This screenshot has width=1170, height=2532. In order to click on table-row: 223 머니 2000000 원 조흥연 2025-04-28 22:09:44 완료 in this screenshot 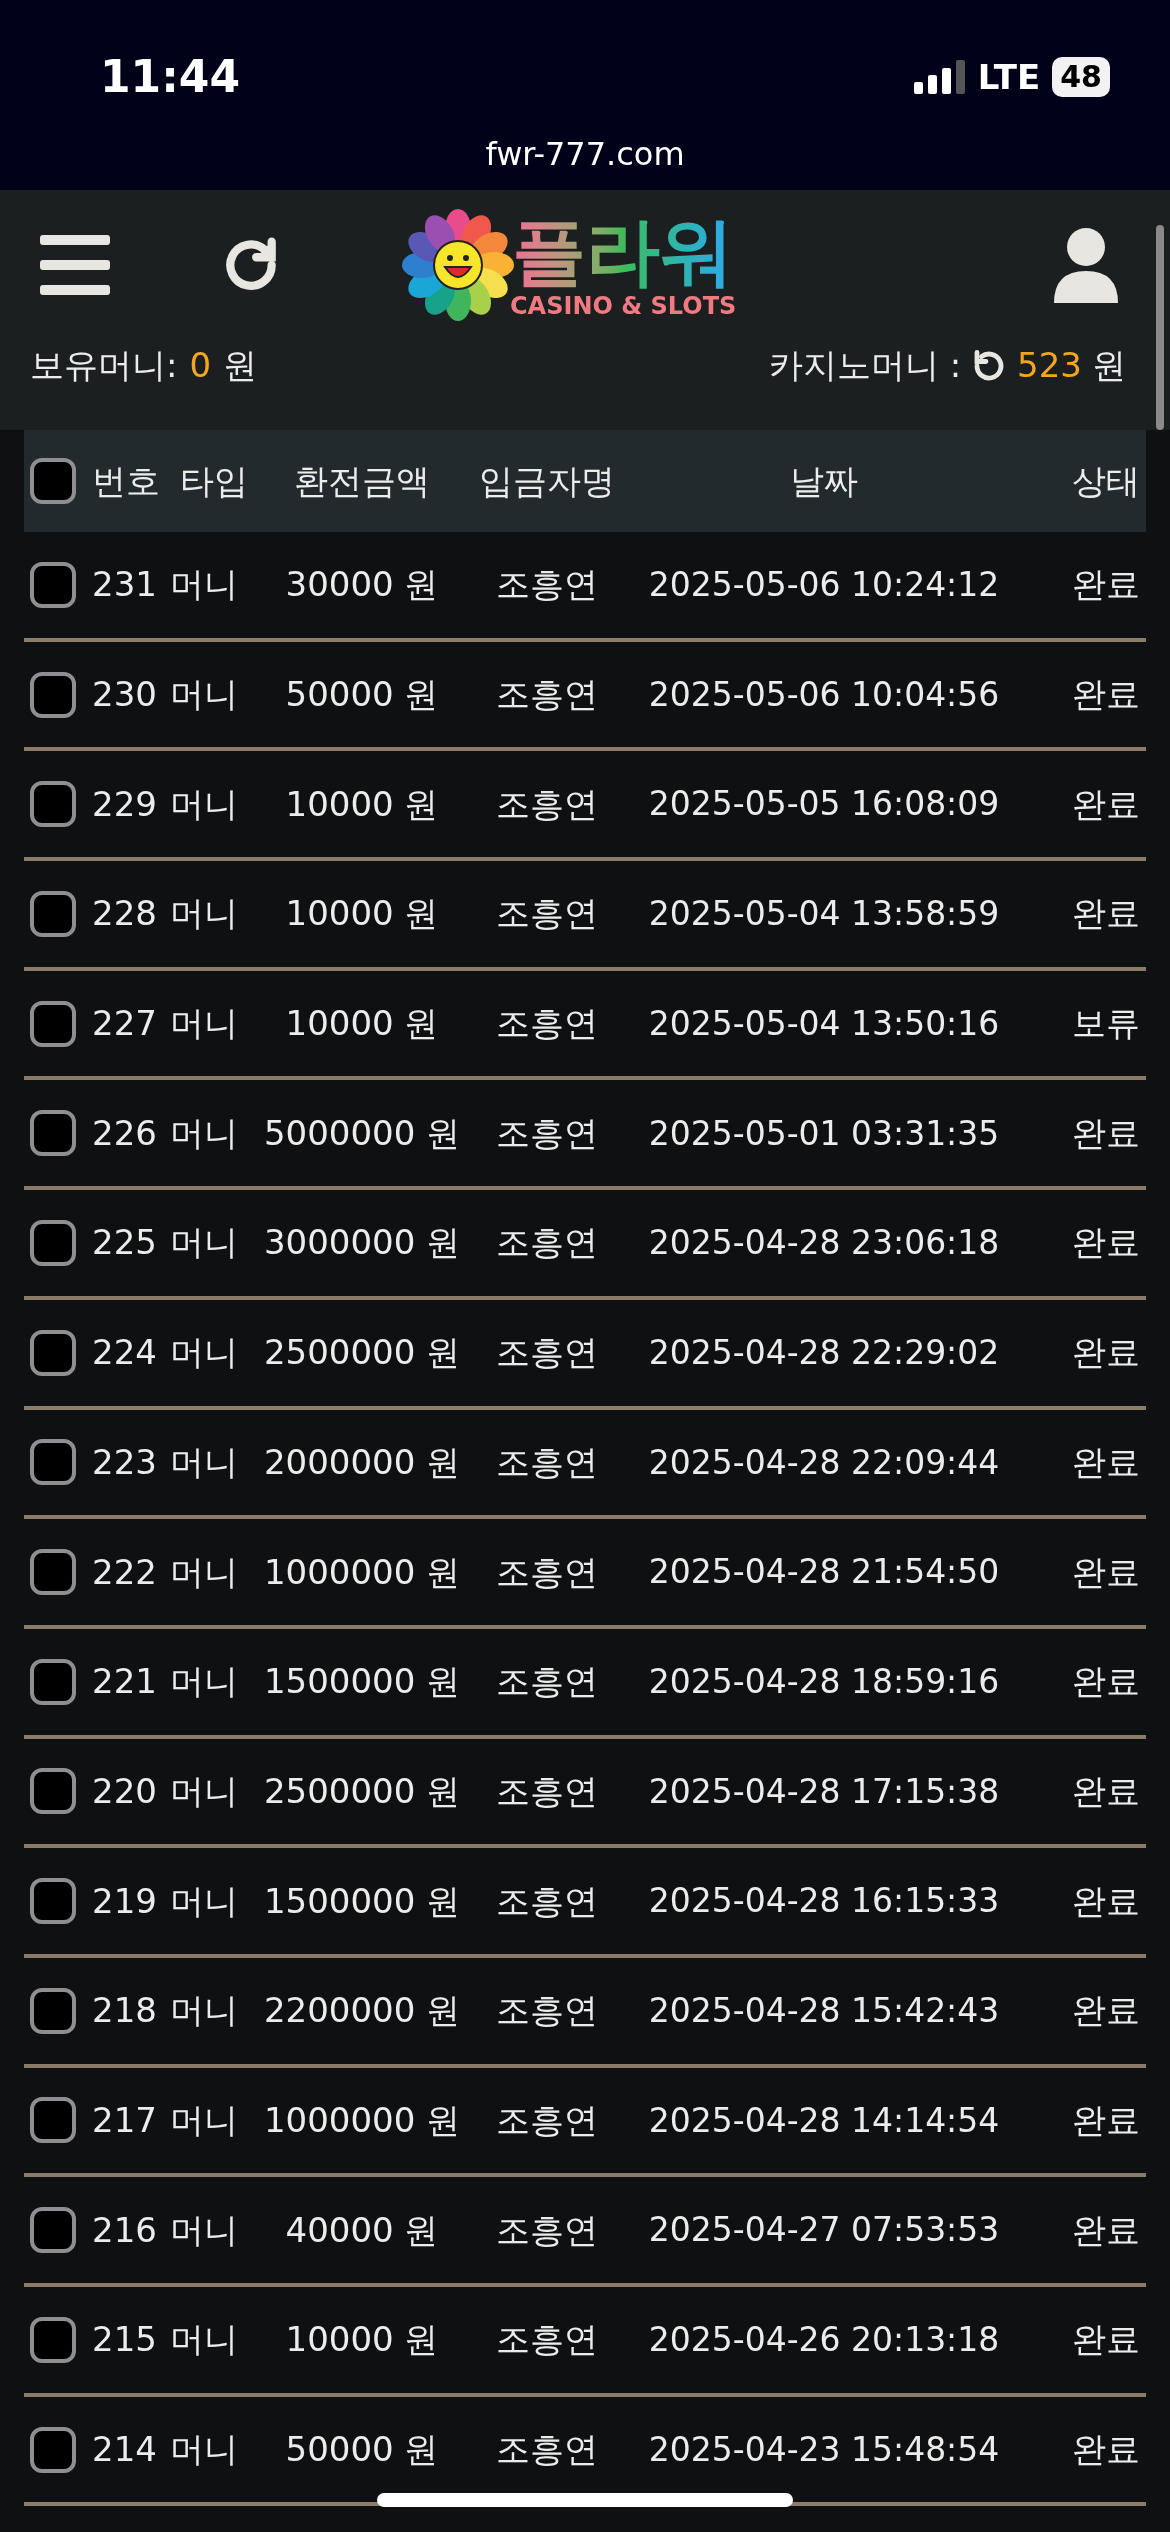, I will do `click(585, 1464)`.